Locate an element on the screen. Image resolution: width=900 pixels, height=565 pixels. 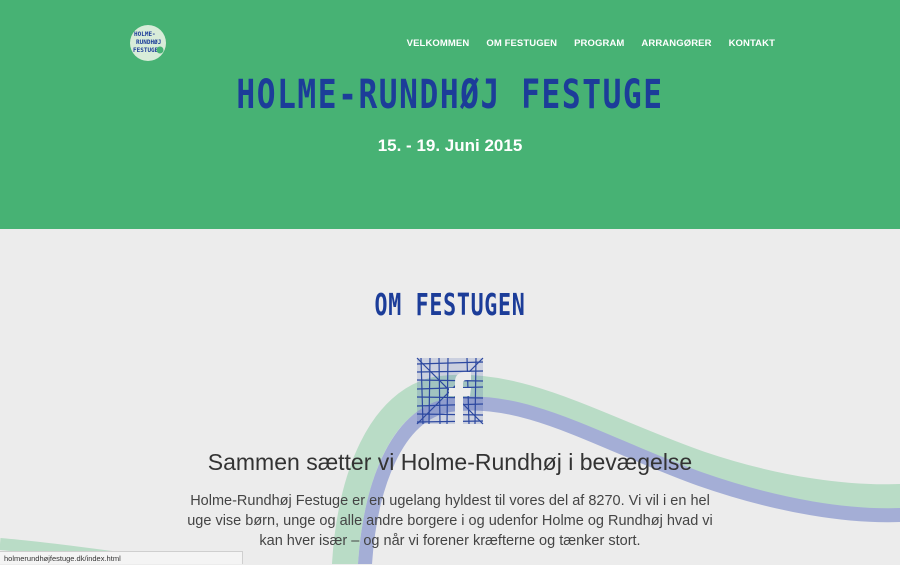
nav-item-kontakt: KONTAKT is located at coordinates (752, 43).